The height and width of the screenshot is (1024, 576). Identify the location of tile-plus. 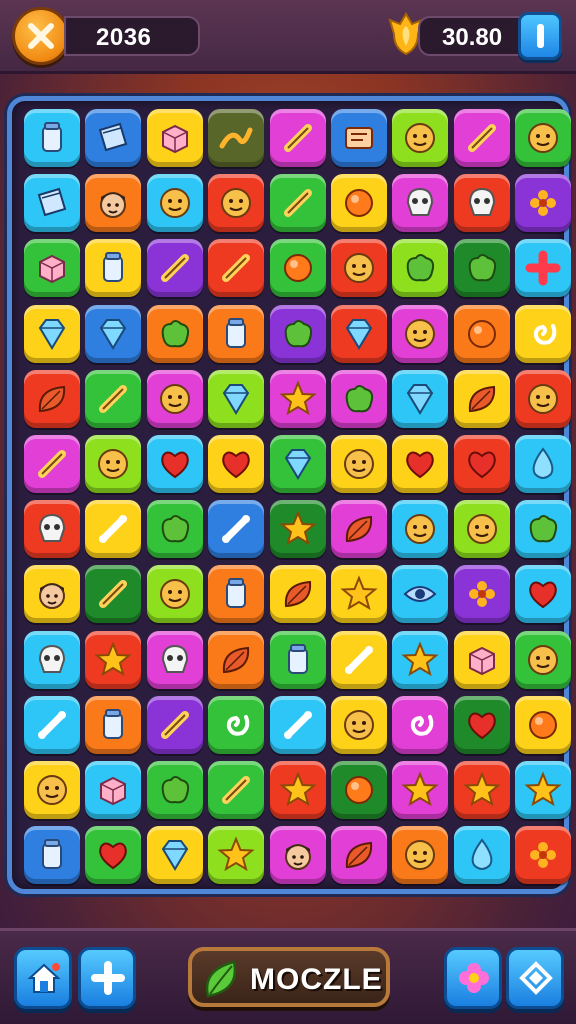
(543, 268).